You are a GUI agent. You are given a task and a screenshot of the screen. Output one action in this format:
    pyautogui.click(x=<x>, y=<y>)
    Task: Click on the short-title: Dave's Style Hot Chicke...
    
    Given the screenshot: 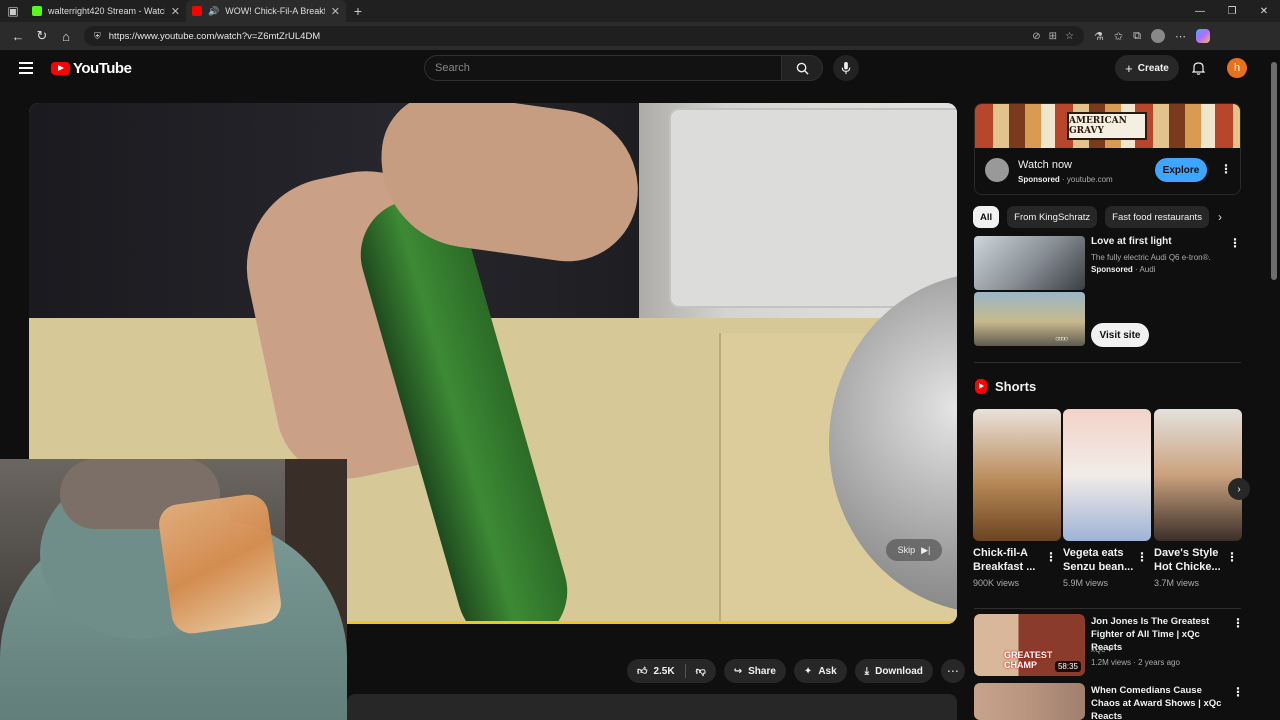 What is the action you would take?
    pyautogui.click(x=1190, y=560)
    